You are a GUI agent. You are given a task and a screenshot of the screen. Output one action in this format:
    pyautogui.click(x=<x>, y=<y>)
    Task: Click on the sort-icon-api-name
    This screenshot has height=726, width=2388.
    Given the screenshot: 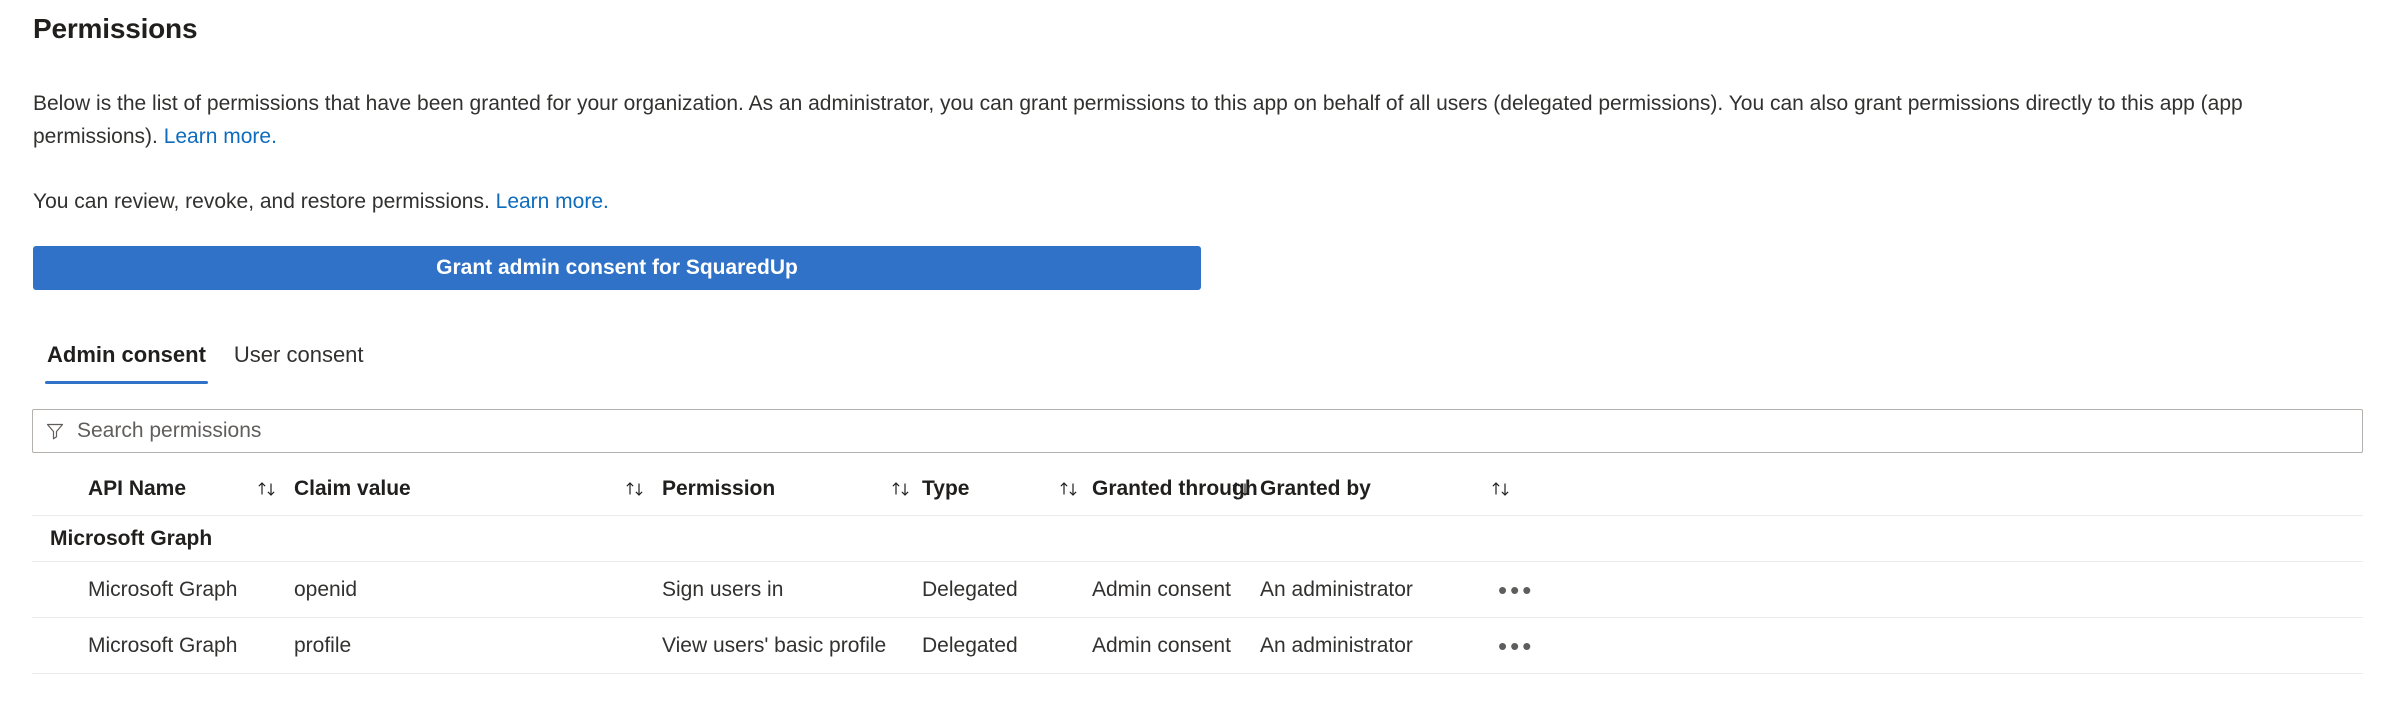 What is the action you would take?
    pyautogui.click(x=271, y=488)
    